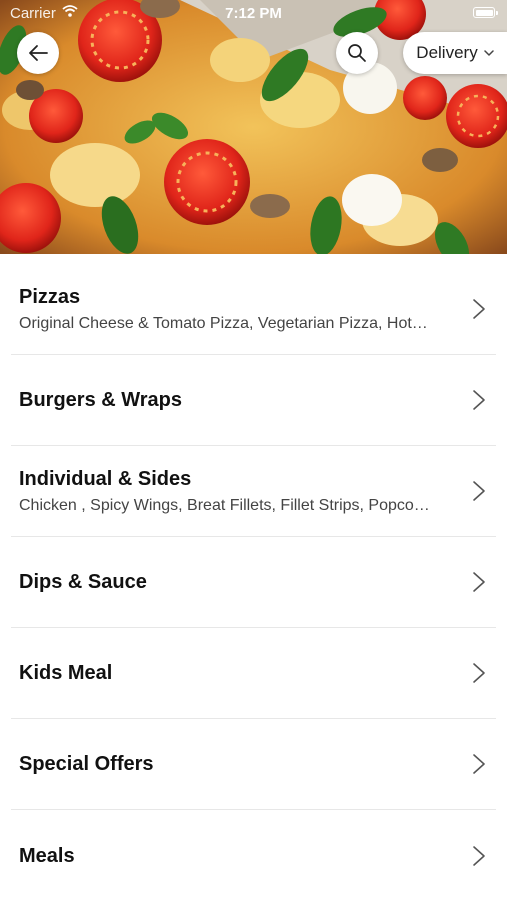 This screenshot has height=901, width=507. I want to click on status-bar: Carrier 7:12 PM, so click(253, 14).